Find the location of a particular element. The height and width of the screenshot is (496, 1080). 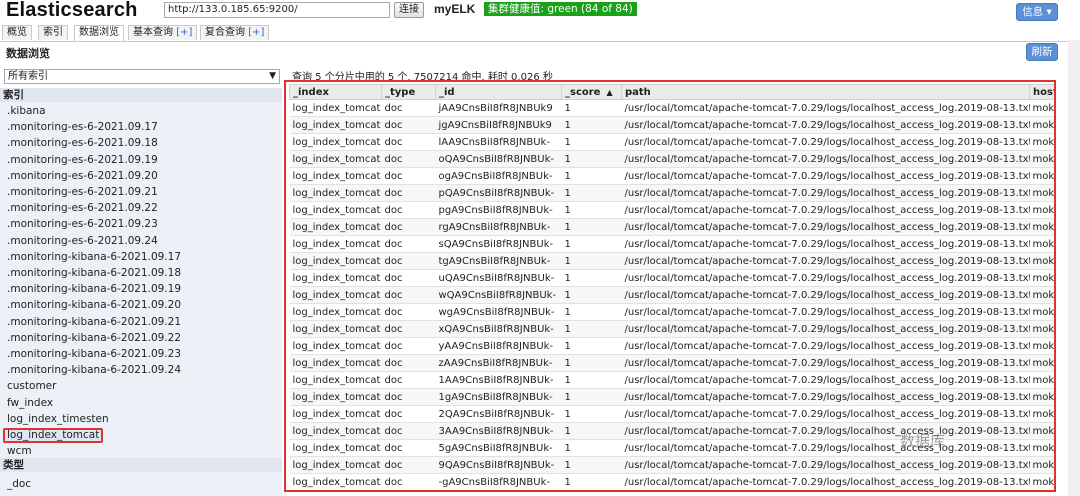

tab-compound-query: 复合查询 [+] is located at coordinates (235, 32).